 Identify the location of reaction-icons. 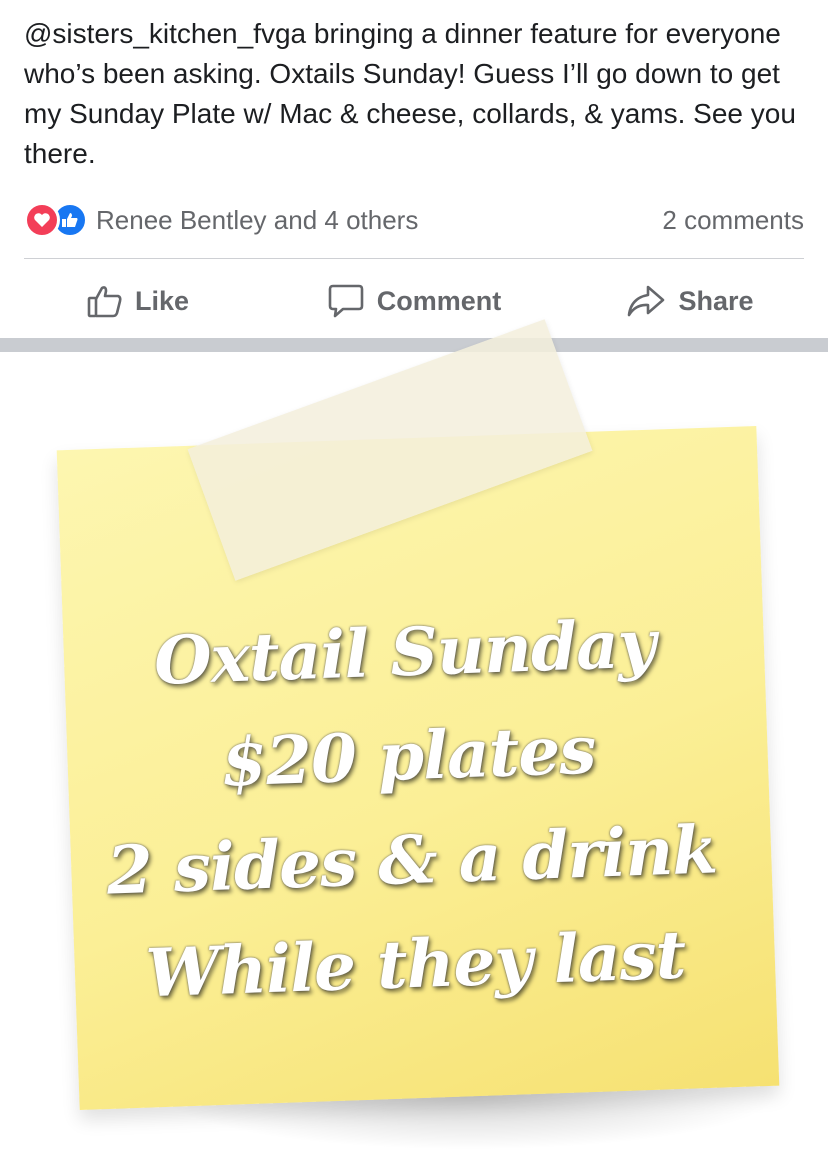
(56, 220).